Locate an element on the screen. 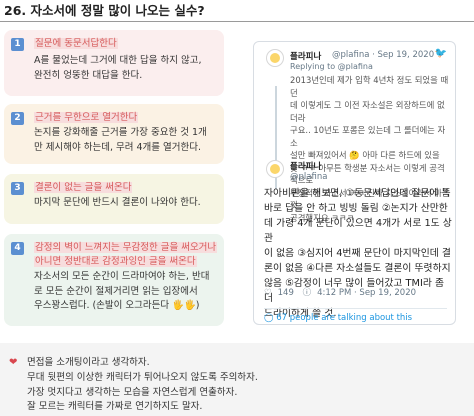 This screenshot has width=474, height=416. item-body: 마지막 문단에 반드시 결론이 나와야 한다. is located at coordinates (117, 202).